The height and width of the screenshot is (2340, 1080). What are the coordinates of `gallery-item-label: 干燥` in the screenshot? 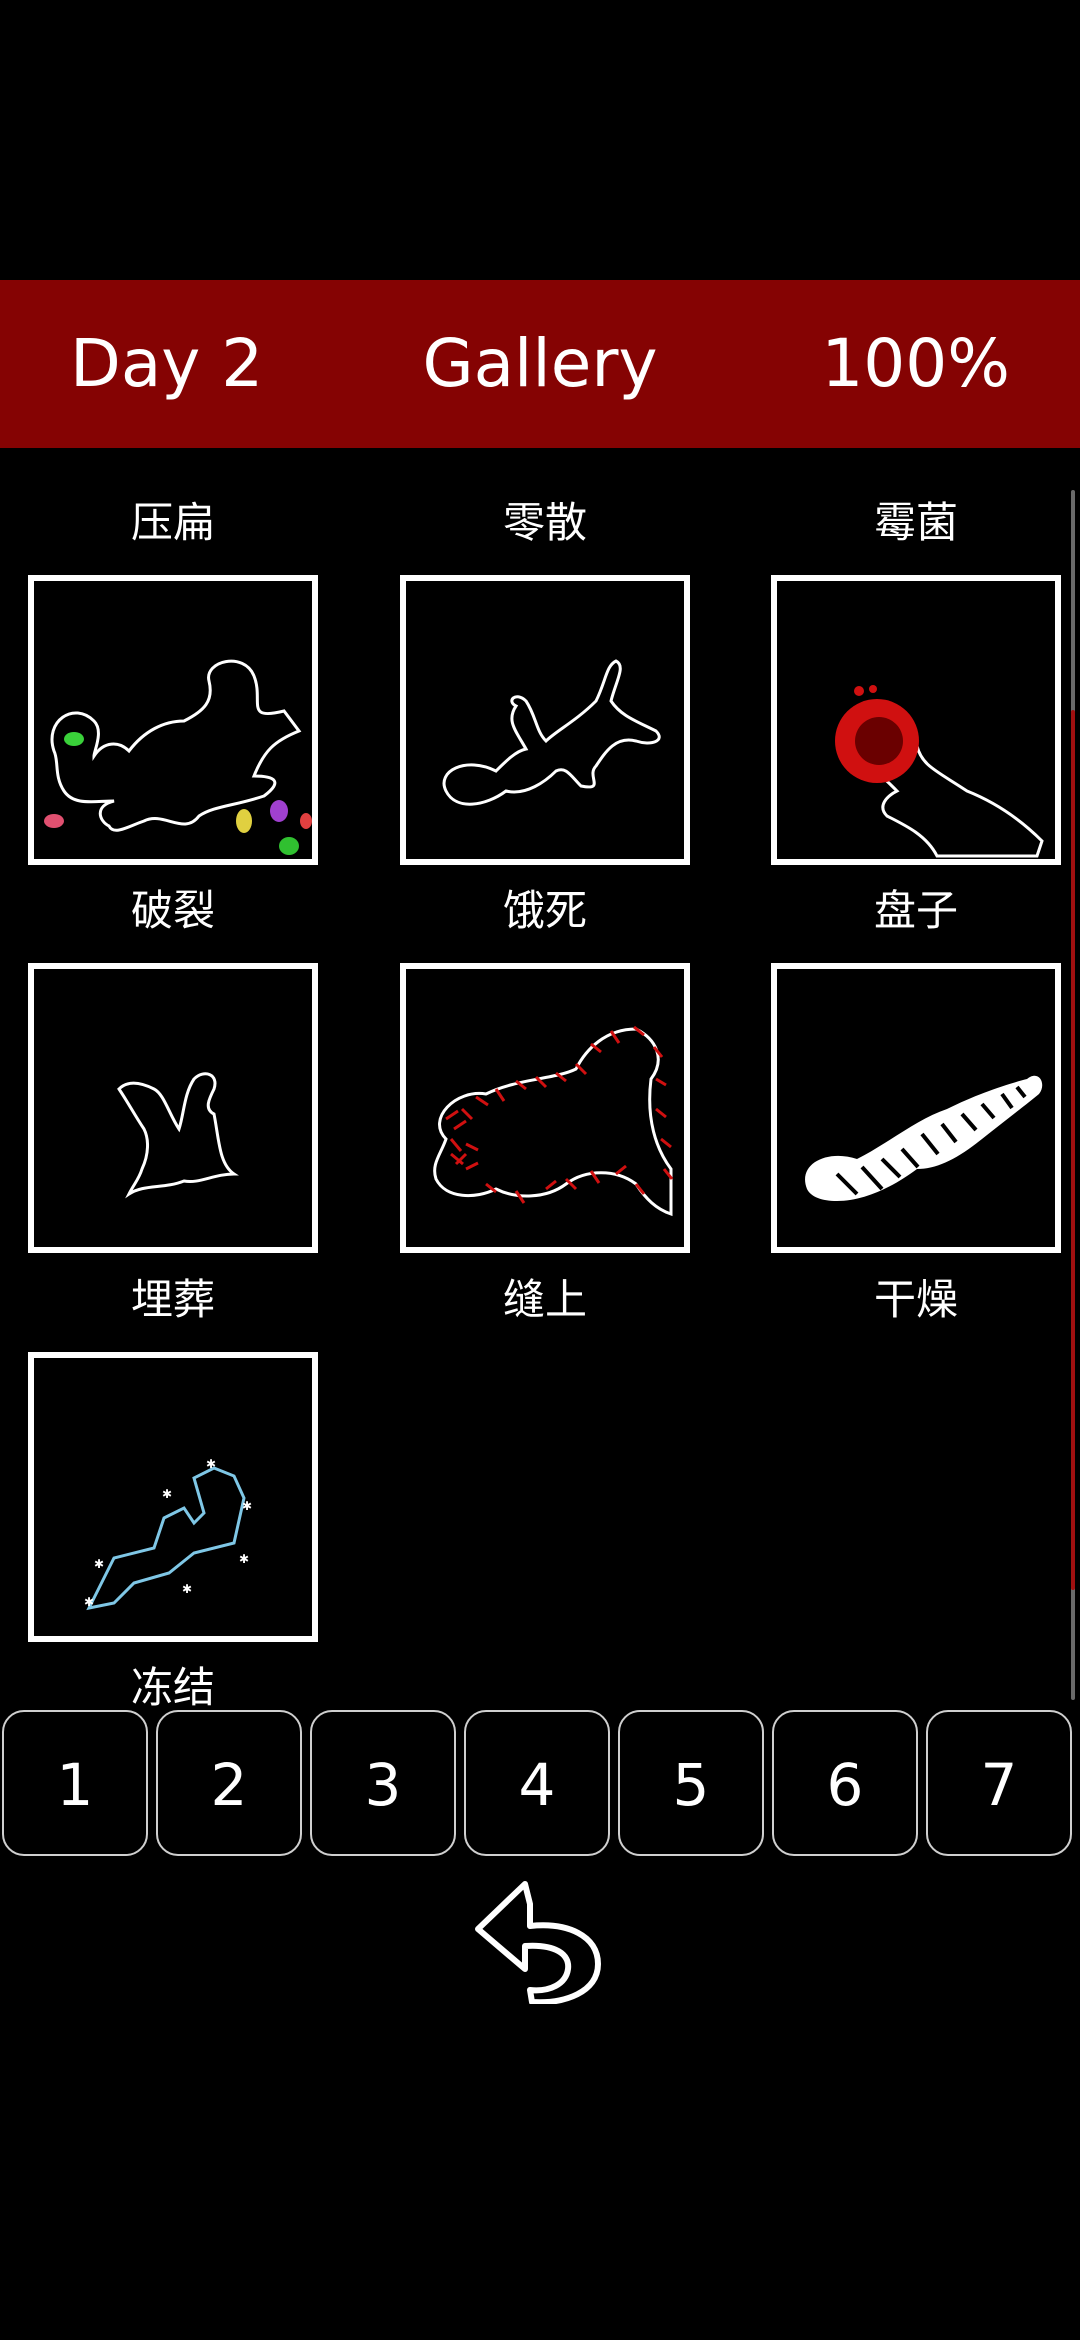 It's located at (915, 1299).